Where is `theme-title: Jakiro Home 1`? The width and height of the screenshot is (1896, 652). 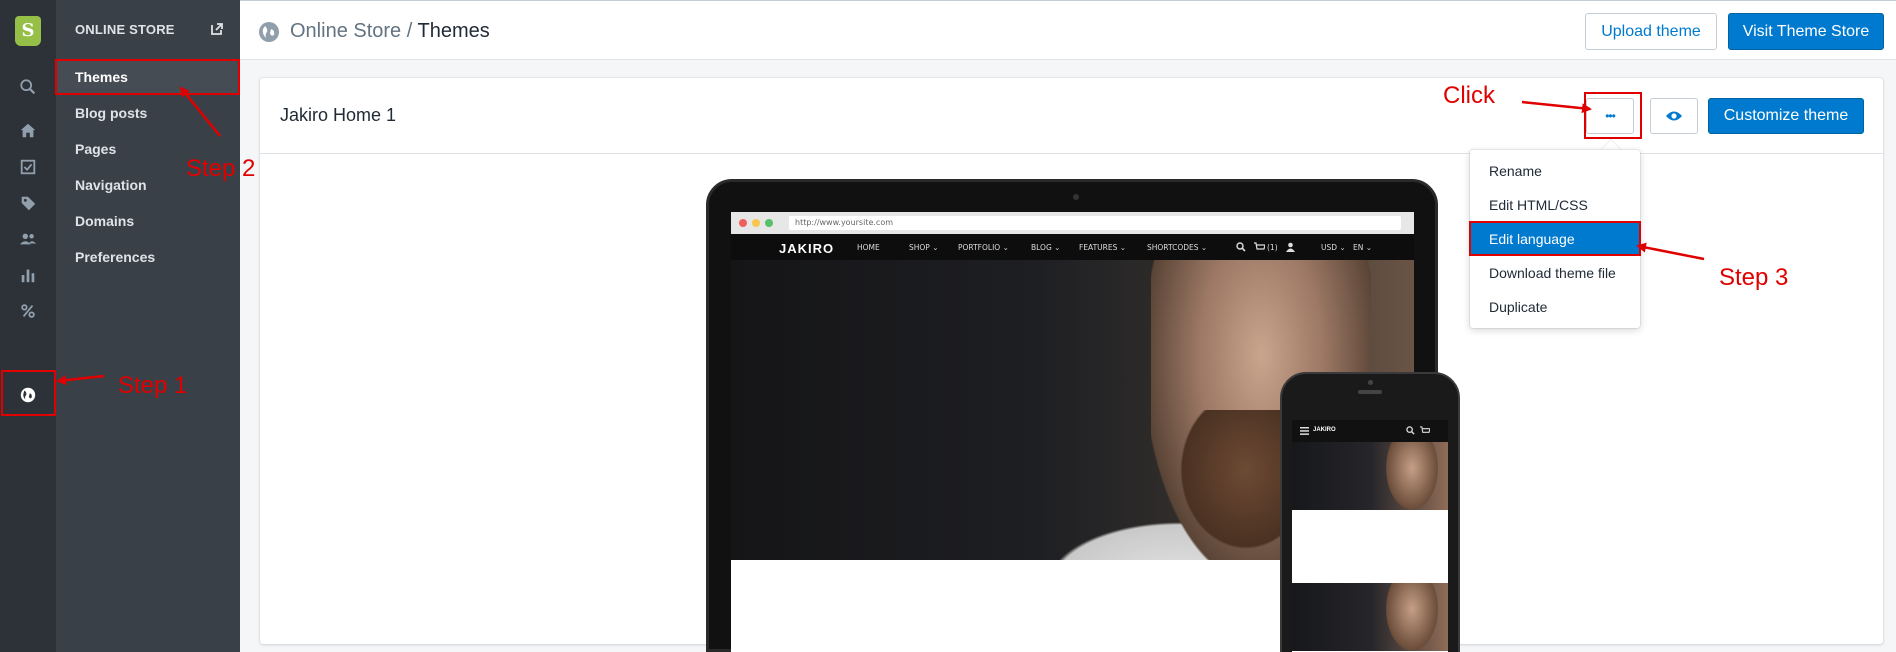
theme-title: Jakiro Home 1 is located at coordinates (338, 115).